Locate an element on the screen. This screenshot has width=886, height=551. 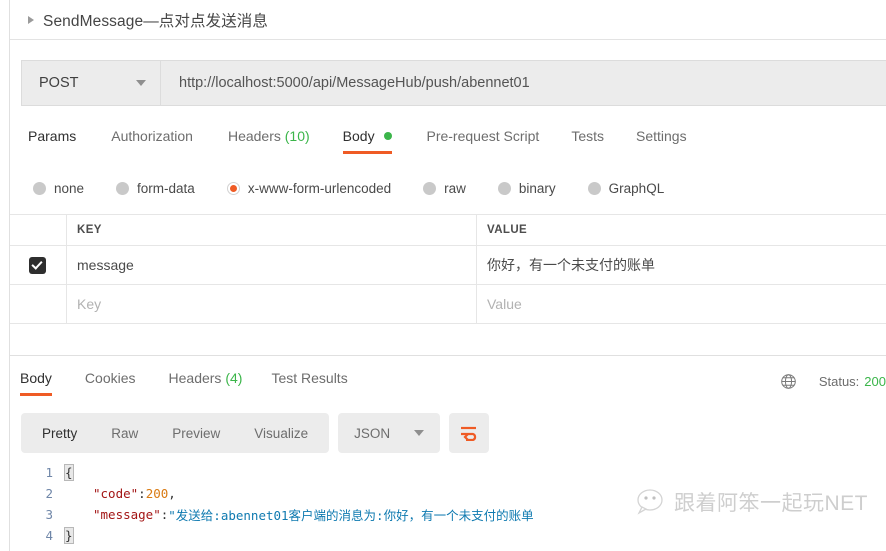
method-select: POST is located at coordinates (91, 83).